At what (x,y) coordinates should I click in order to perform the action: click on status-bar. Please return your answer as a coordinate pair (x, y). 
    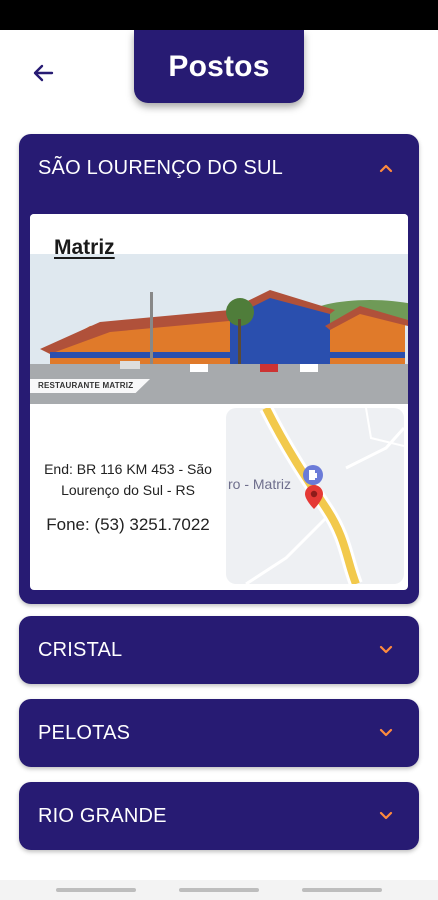
    Looking at the image, I should click on (219, 15).